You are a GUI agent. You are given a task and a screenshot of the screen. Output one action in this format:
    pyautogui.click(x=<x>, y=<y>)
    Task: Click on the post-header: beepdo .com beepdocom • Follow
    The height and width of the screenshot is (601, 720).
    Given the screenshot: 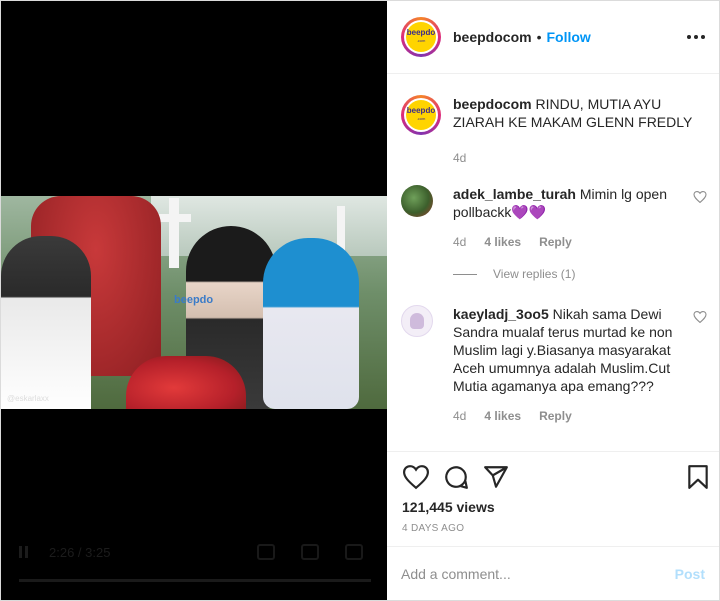 What is the action you would take?
    pyautogui.click(x=553, y=37)
    